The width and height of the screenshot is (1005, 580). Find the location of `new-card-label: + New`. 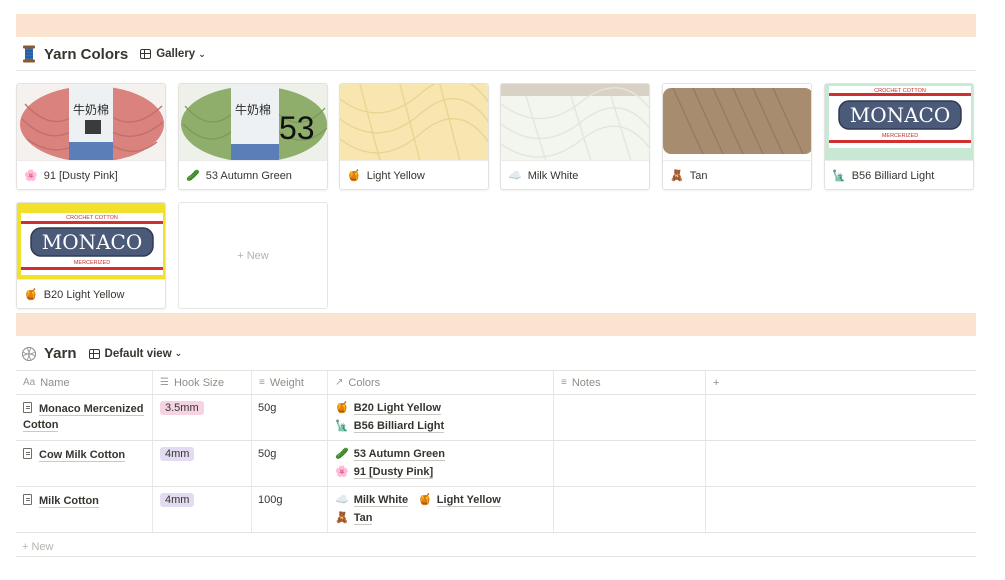

new-card-label: + New is located at coordinates (253, 255).